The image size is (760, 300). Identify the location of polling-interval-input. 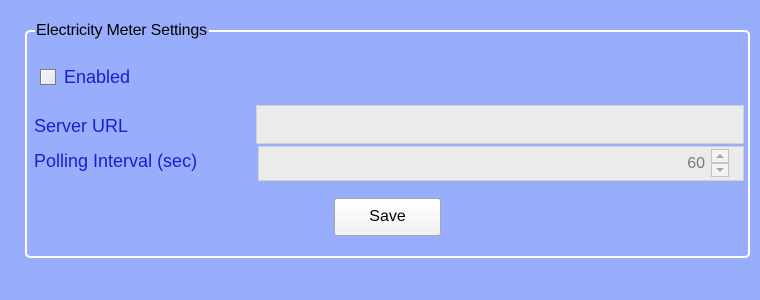
(484, 163).